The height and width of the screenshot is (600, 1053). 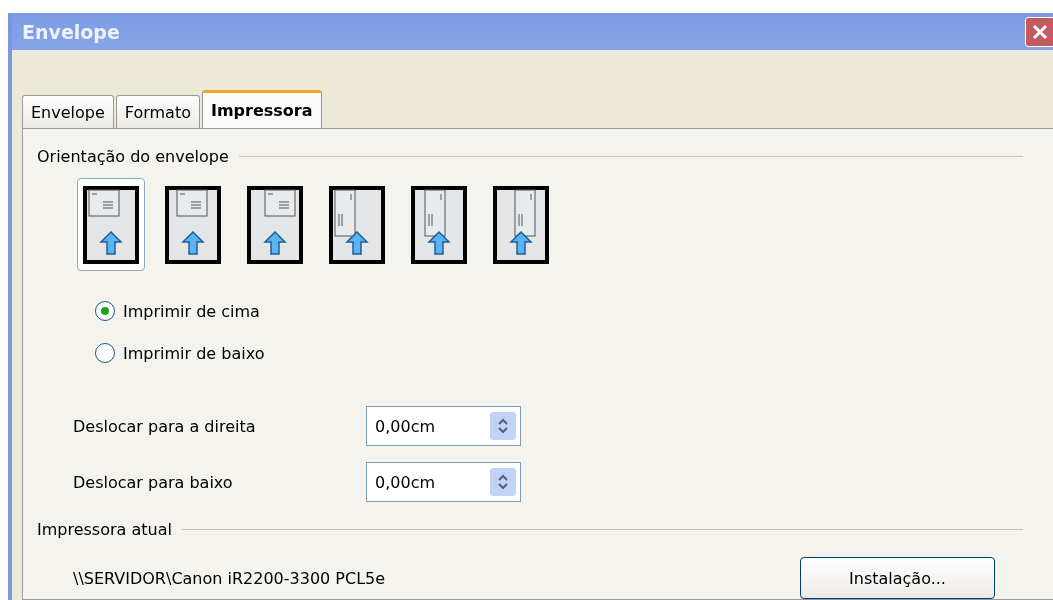 What do you see at coordinates (157, 111) in the screenshot?
I see `tab: Formato` at bounding box center [157, 111].